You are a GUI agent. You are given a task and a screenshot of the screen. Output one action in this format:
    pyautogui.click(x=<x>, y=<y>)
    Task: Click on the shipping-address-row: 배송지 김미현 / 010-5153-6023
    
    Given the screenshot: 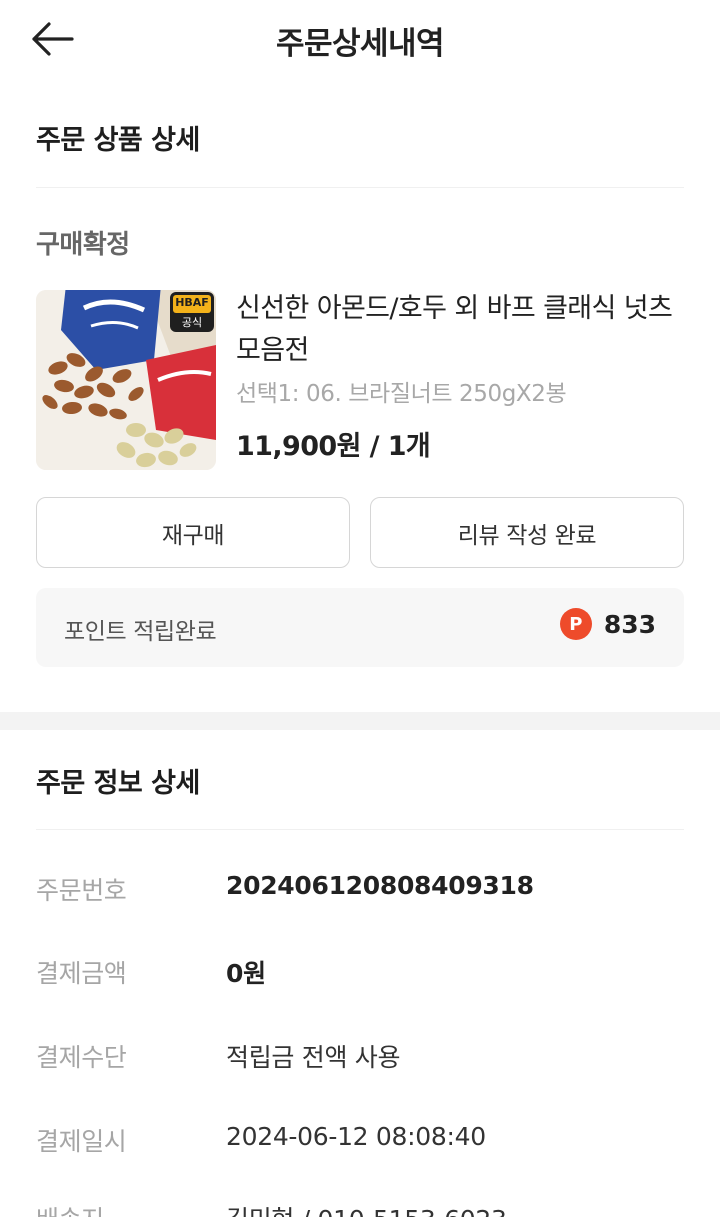 What is the action you would take?
    pyautogui.click(x=360, y=1208)
    